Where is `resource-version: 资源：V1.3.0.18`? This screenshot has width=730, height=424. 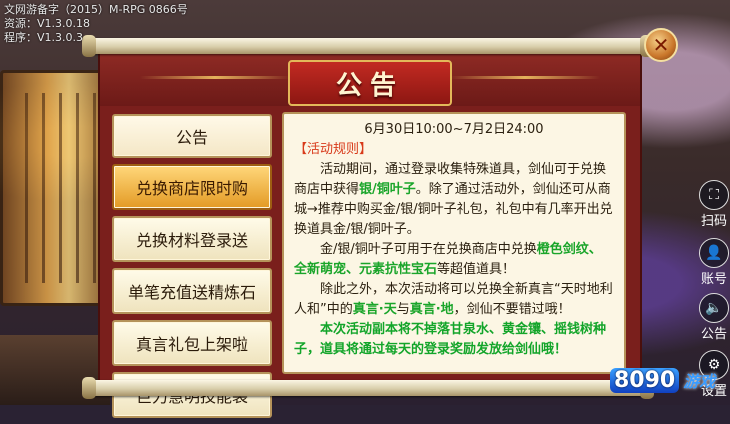
resource-version: 资源：V1.3.0.18 is located at coordinates (47, 23).